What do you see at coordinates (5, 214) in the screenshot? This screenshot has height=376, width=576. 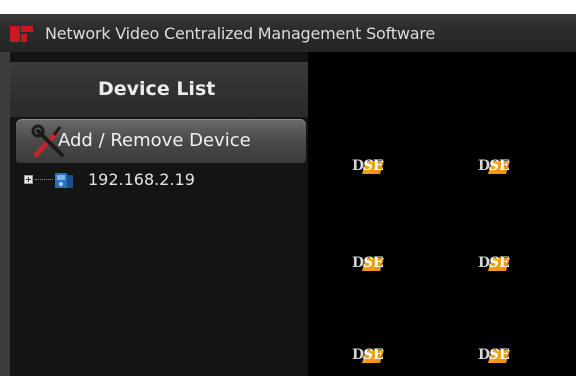 I see `window-border` at bounding box center [5, 214].